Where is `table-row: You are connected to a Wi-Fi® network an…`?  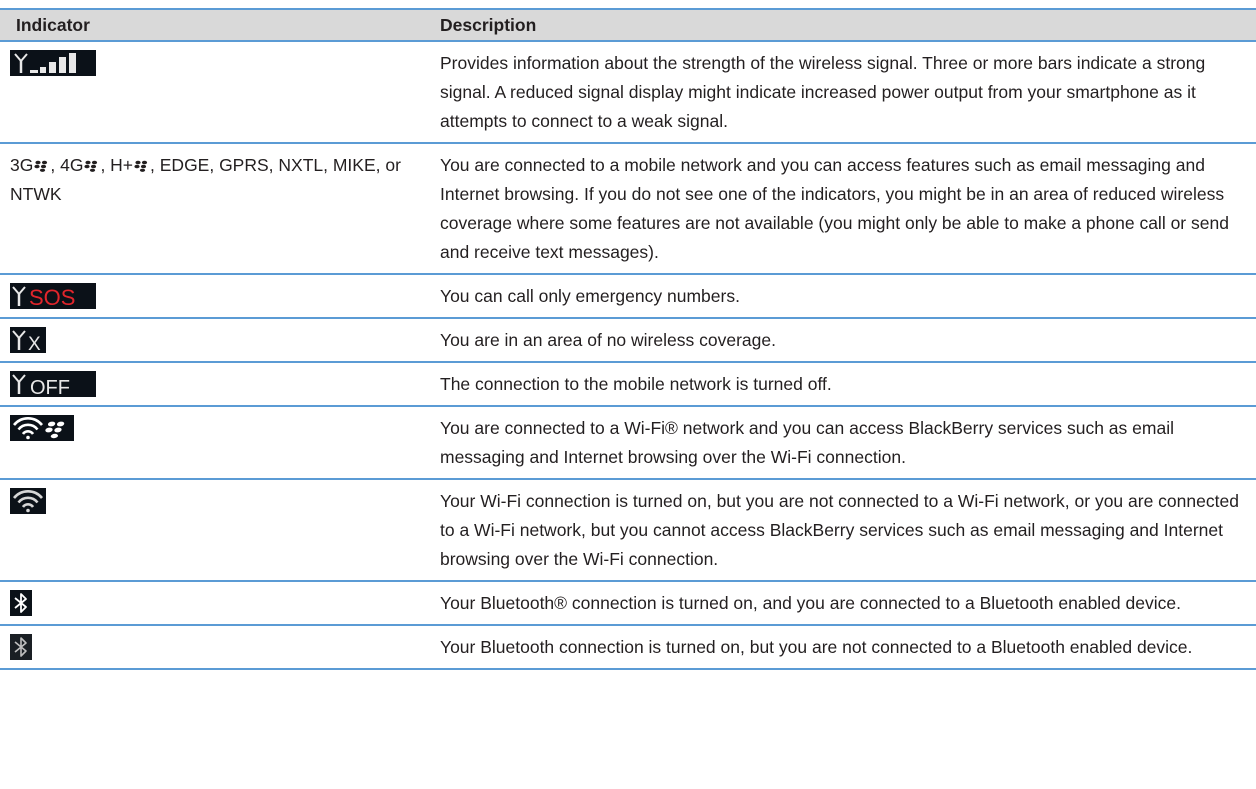
table-row: You are connected to a Wi-Fi® network an… is located at coordinates (628, 443).